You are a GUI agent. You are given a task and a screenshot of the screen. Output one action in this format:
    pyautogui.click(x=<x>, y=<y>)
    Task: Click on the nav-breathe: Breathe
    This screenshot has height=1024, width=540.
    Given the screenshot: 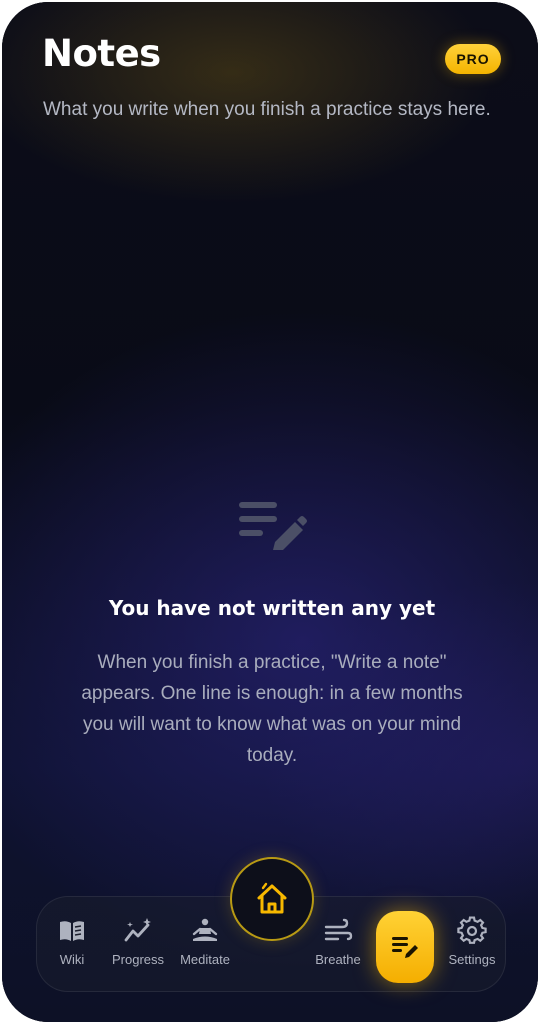 What is the action you would take?
    pyautogui.click(x=338, y=947)
    